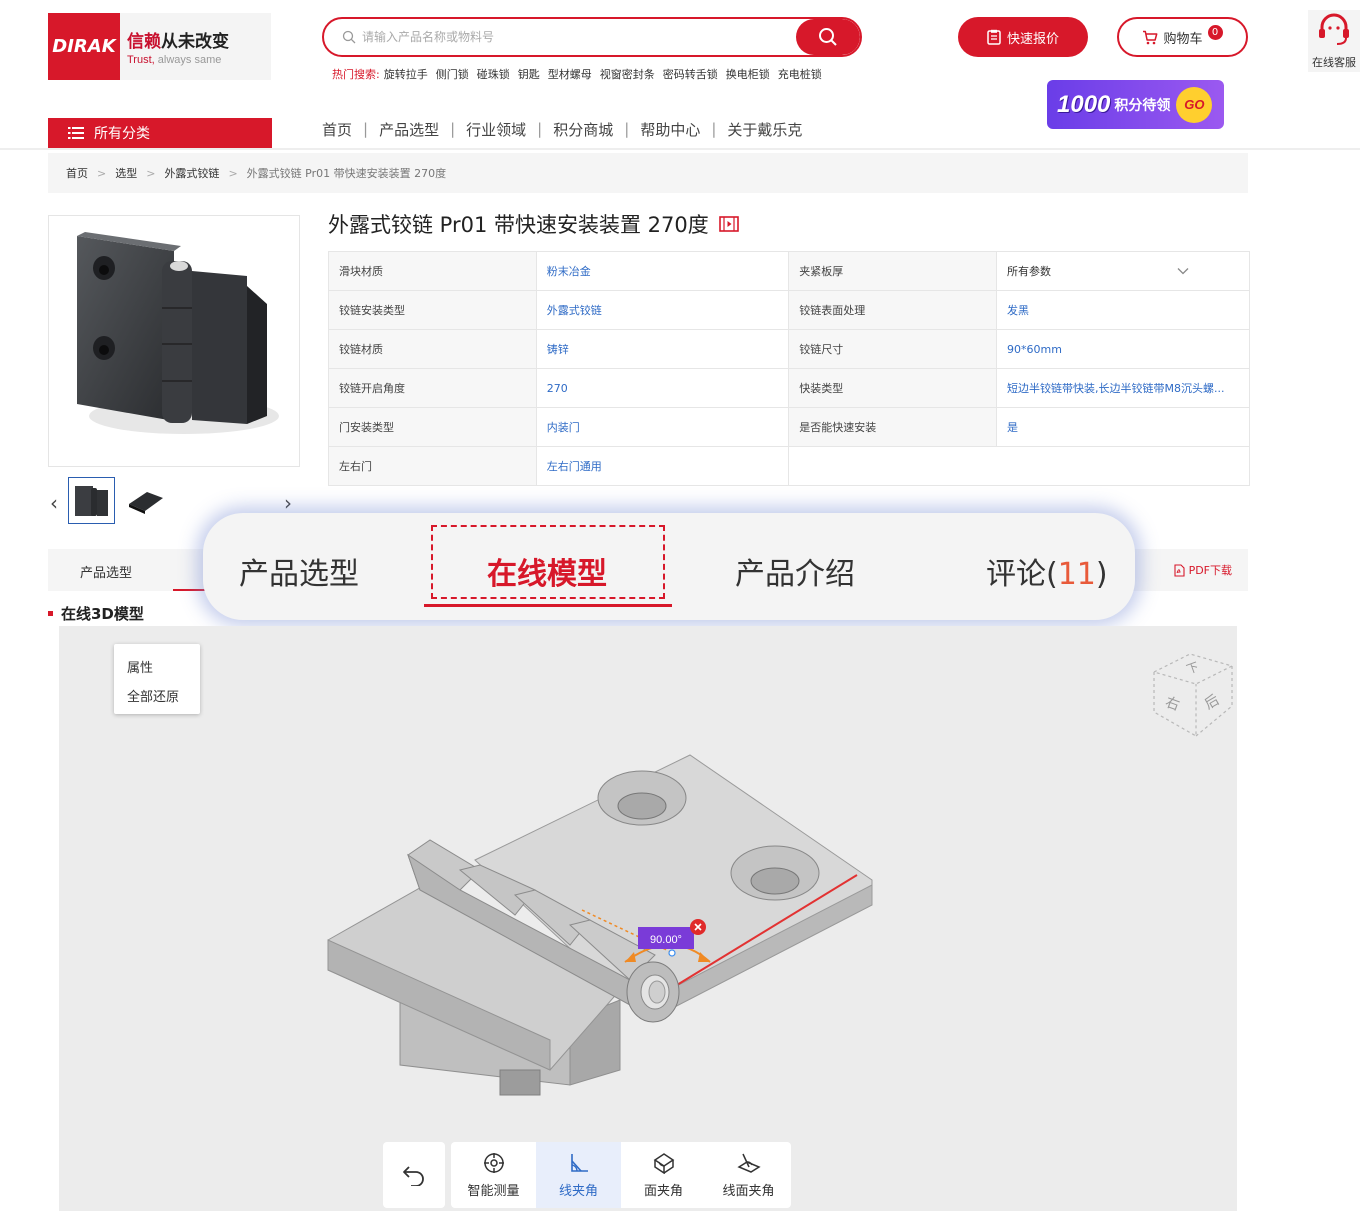  I want to click on tool-label: 线面夹角, so click(748, 1191).